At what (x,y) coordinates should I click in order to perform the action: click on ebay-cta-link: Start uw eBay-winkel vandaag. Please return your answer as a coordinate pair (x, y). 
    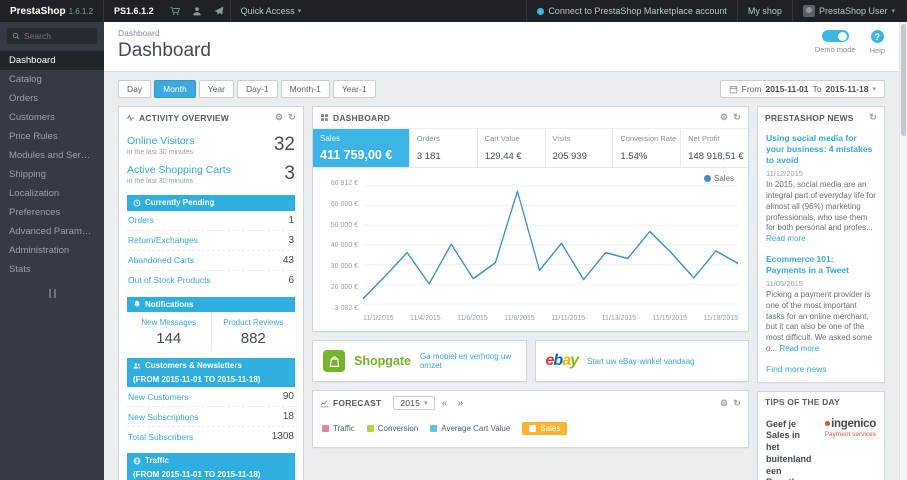
    Looking at the image, I should click on (641, 361).